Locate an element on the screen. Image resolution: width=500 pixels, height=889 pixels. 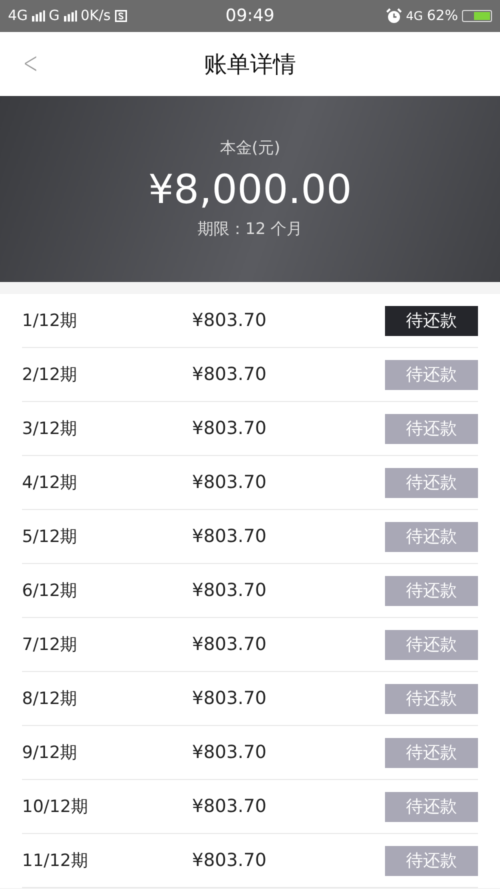
battery-percent: 62% is located at coordinates (442, 16).